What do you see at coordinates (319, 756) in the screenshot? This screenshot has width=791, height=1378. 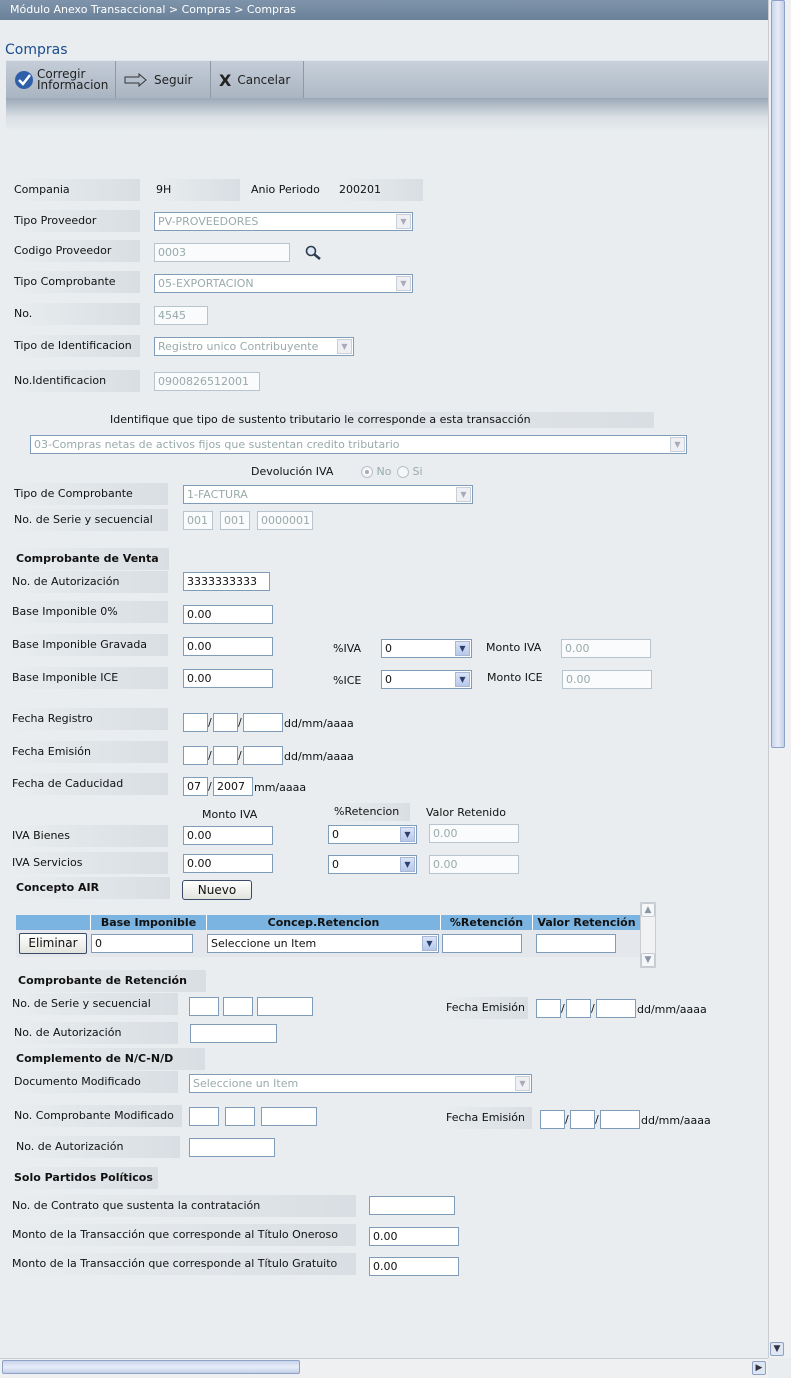 I see `fecha-emision-format: dd/mm/aaaa` at bounding box center [319, 756].